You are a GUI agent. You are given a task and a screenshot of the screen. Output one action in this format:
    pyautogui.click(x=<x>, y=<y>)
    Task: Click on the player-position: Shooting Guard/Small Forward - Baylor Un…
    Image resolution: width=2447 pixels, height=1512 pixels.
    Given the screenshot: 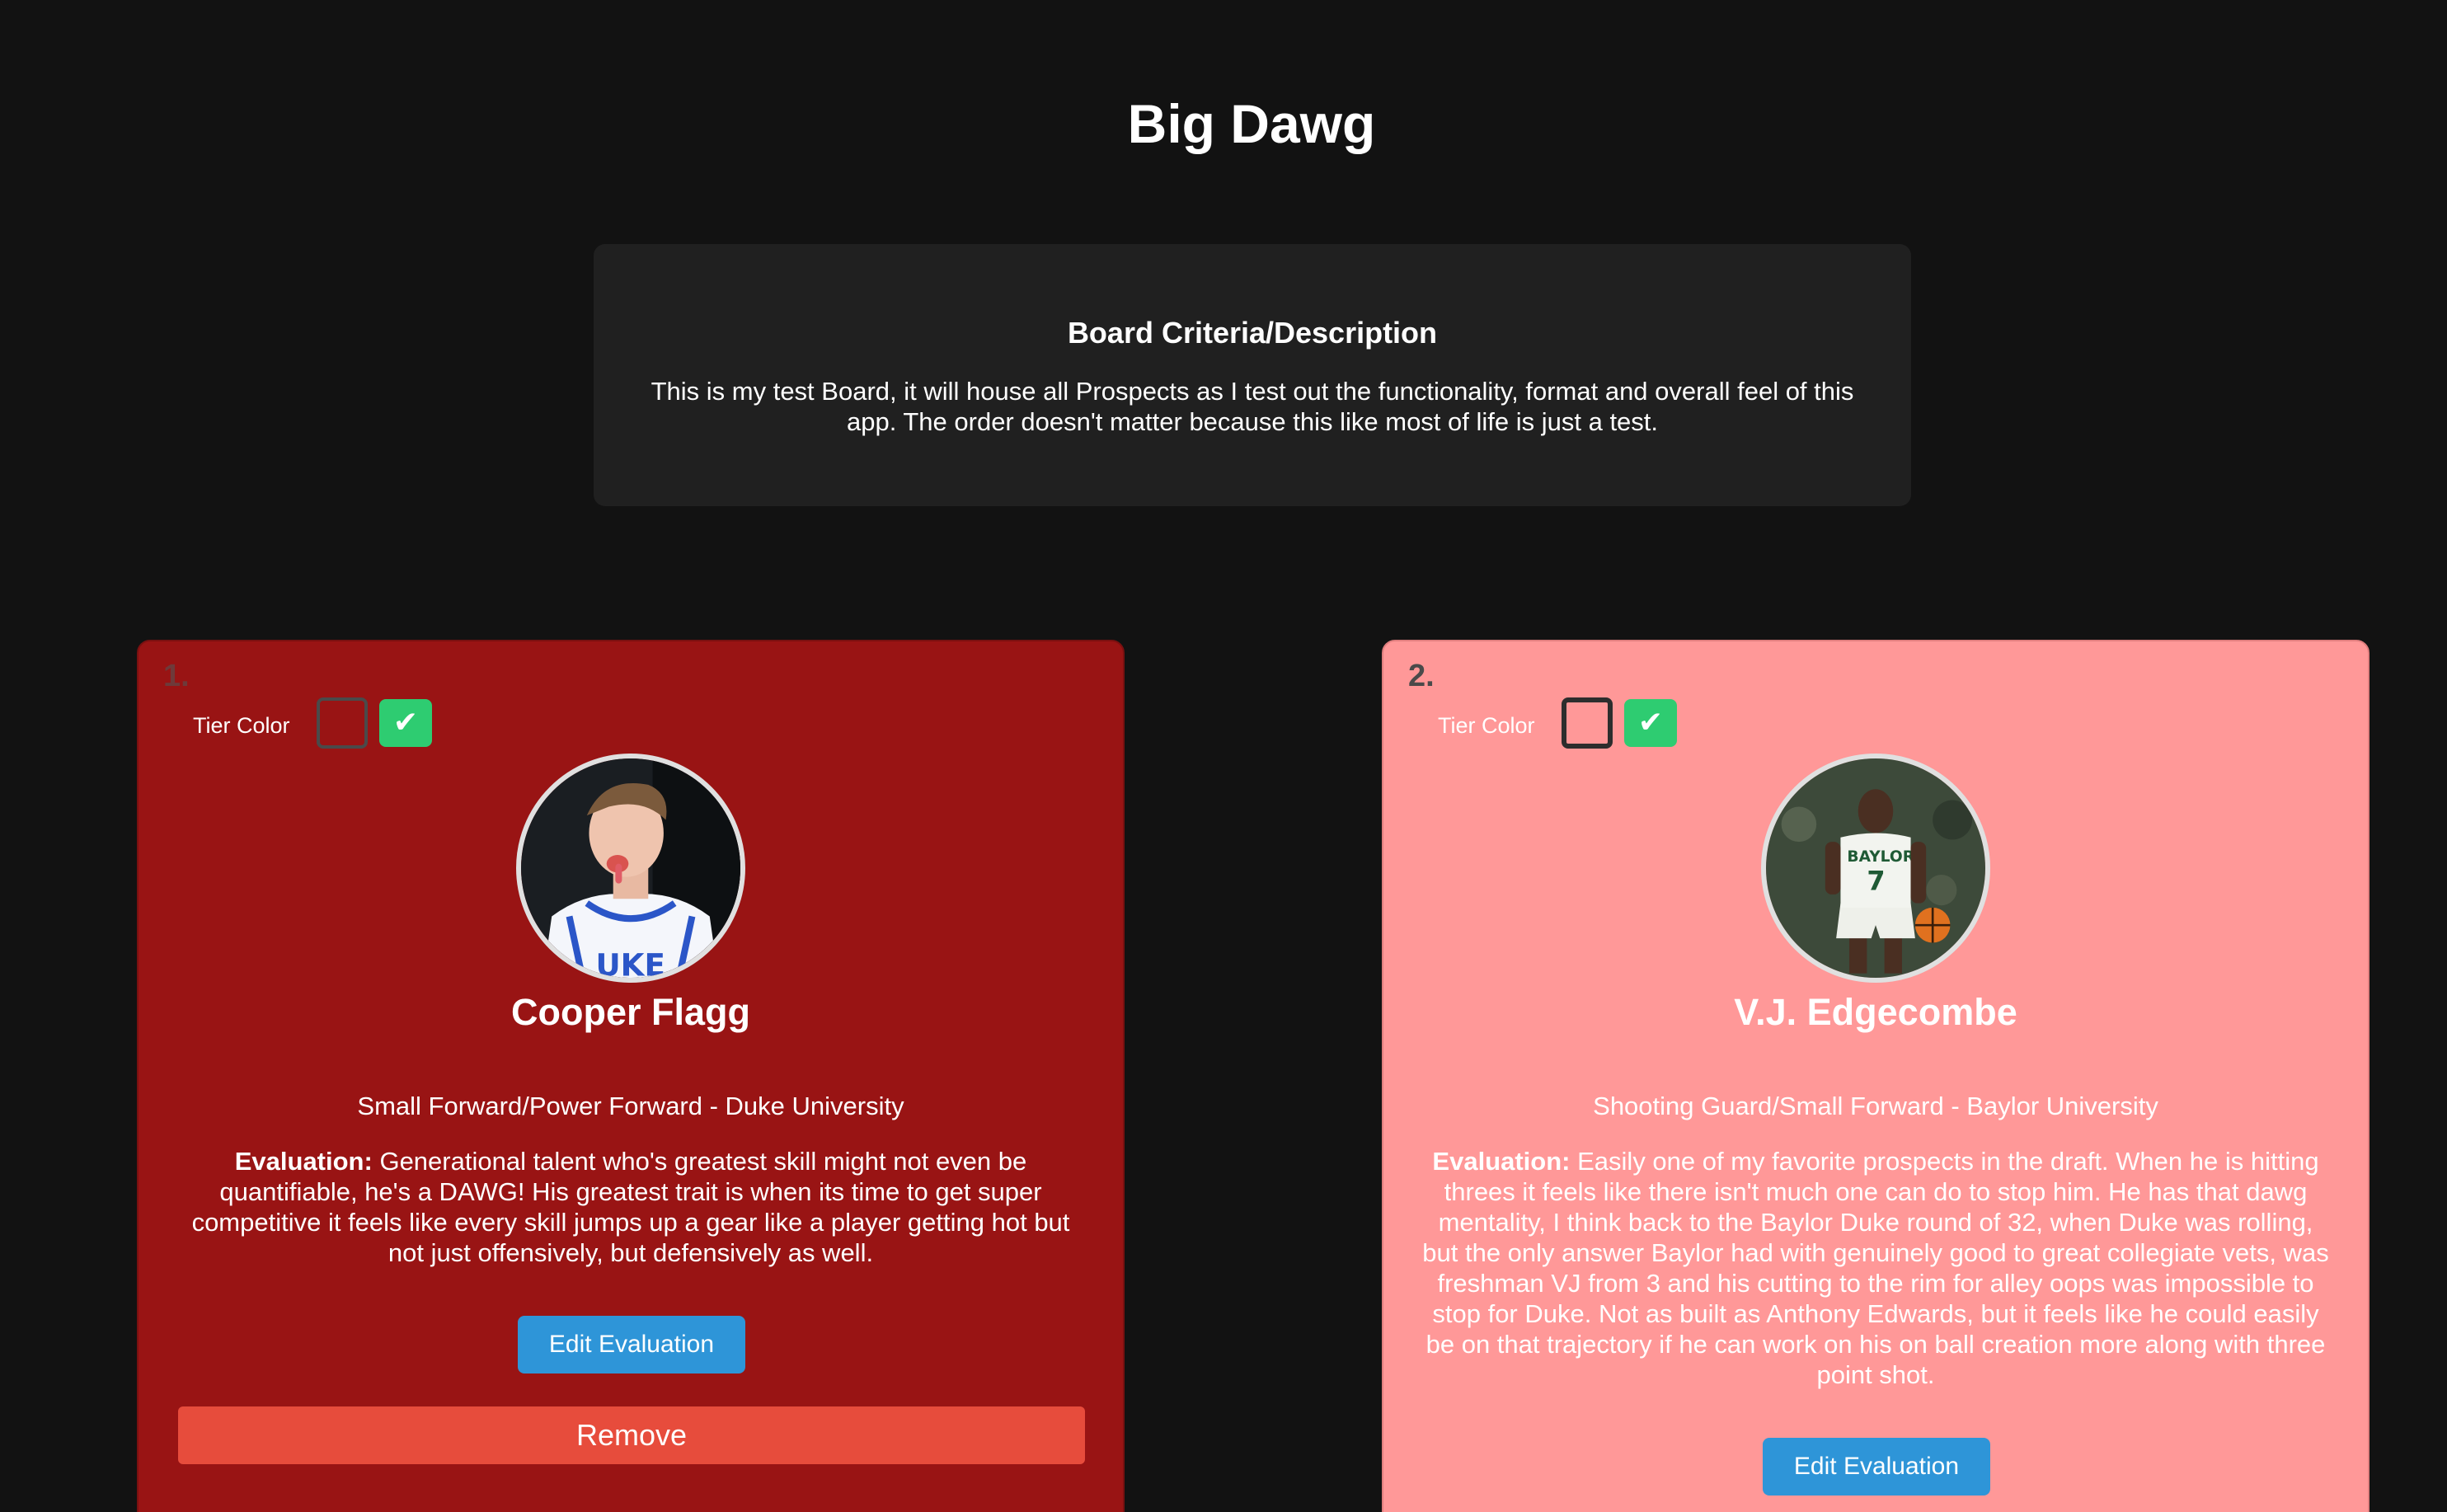 What is the action you would take?
    pyautogui.click(x=1875, y=1106)
    